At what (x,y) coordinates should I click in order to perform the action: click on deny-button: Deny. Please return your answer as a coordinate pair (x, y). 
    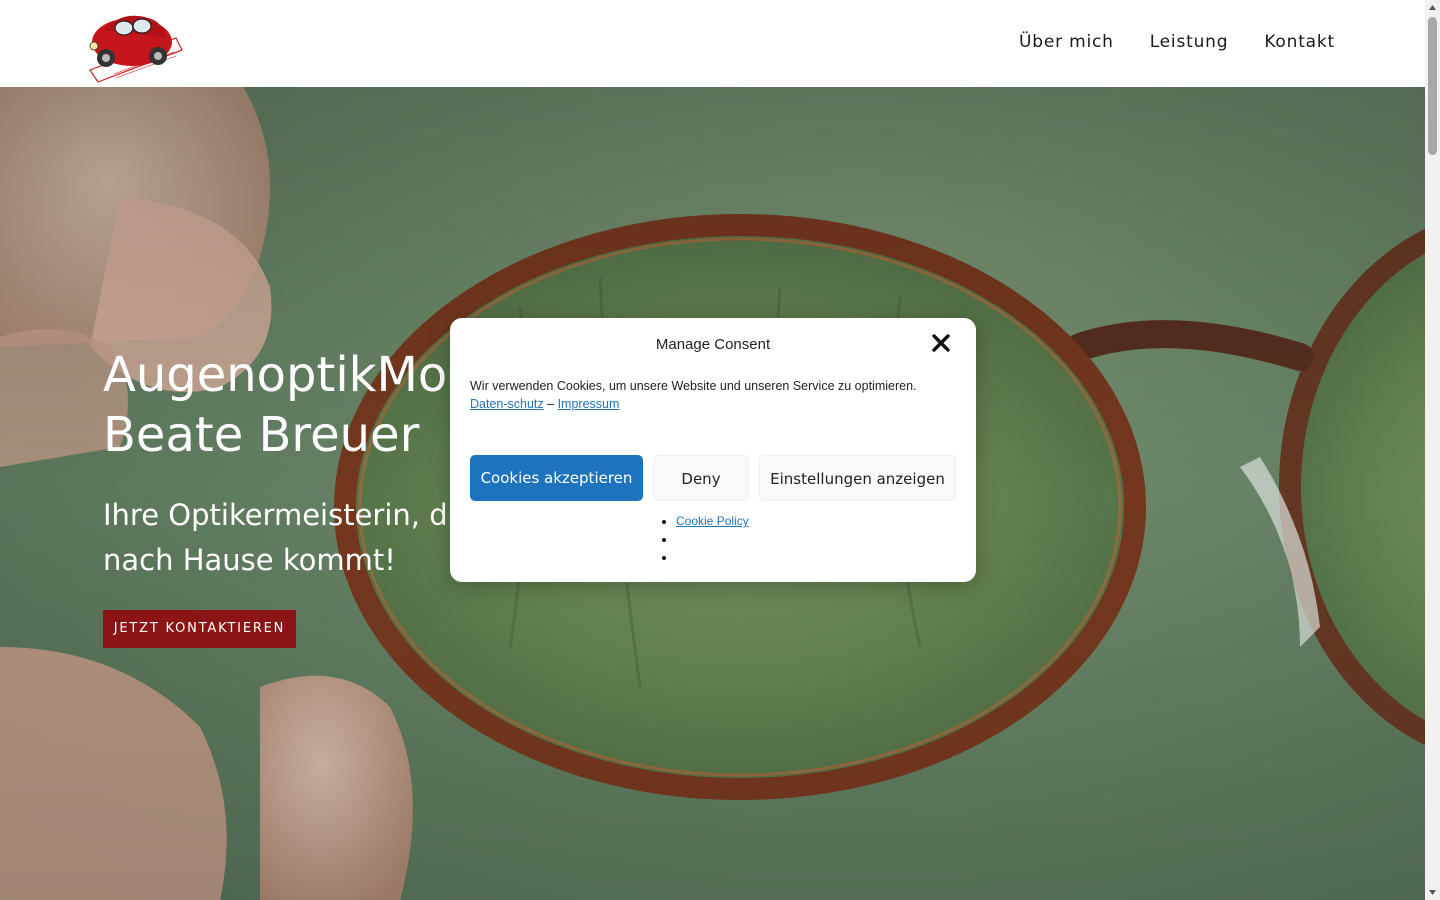
    Looking at the image, I should click on (701, 478).